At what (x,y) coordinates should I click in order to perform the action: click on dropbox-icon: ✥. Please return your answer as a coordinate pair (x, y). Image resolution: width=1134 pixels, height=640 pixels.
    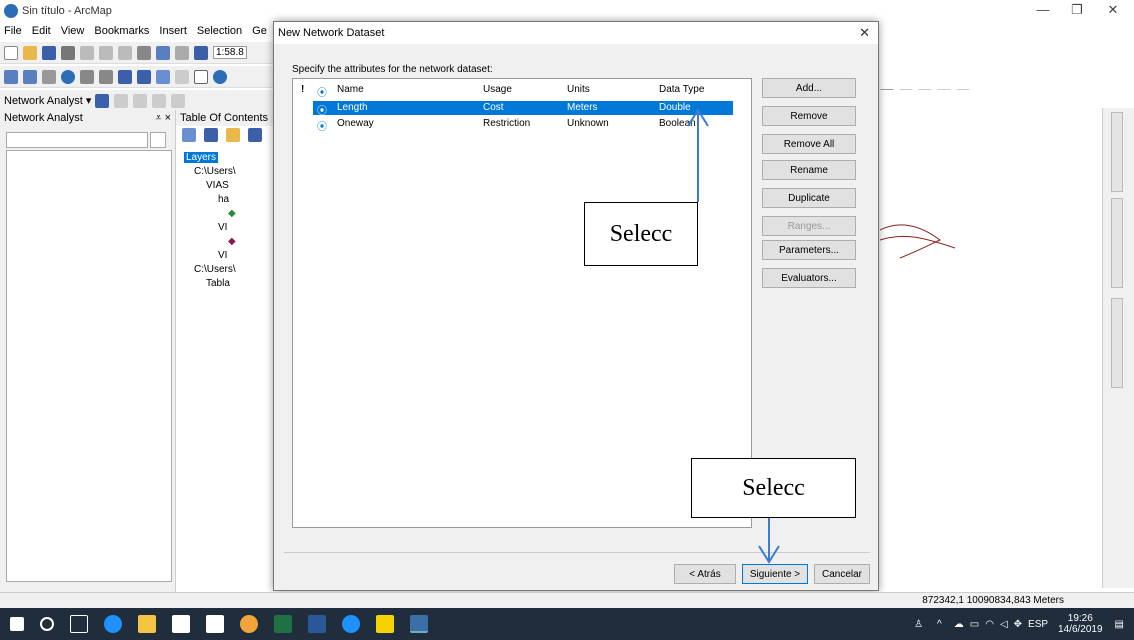
    Looking at the image, I should click on (1018, 624).